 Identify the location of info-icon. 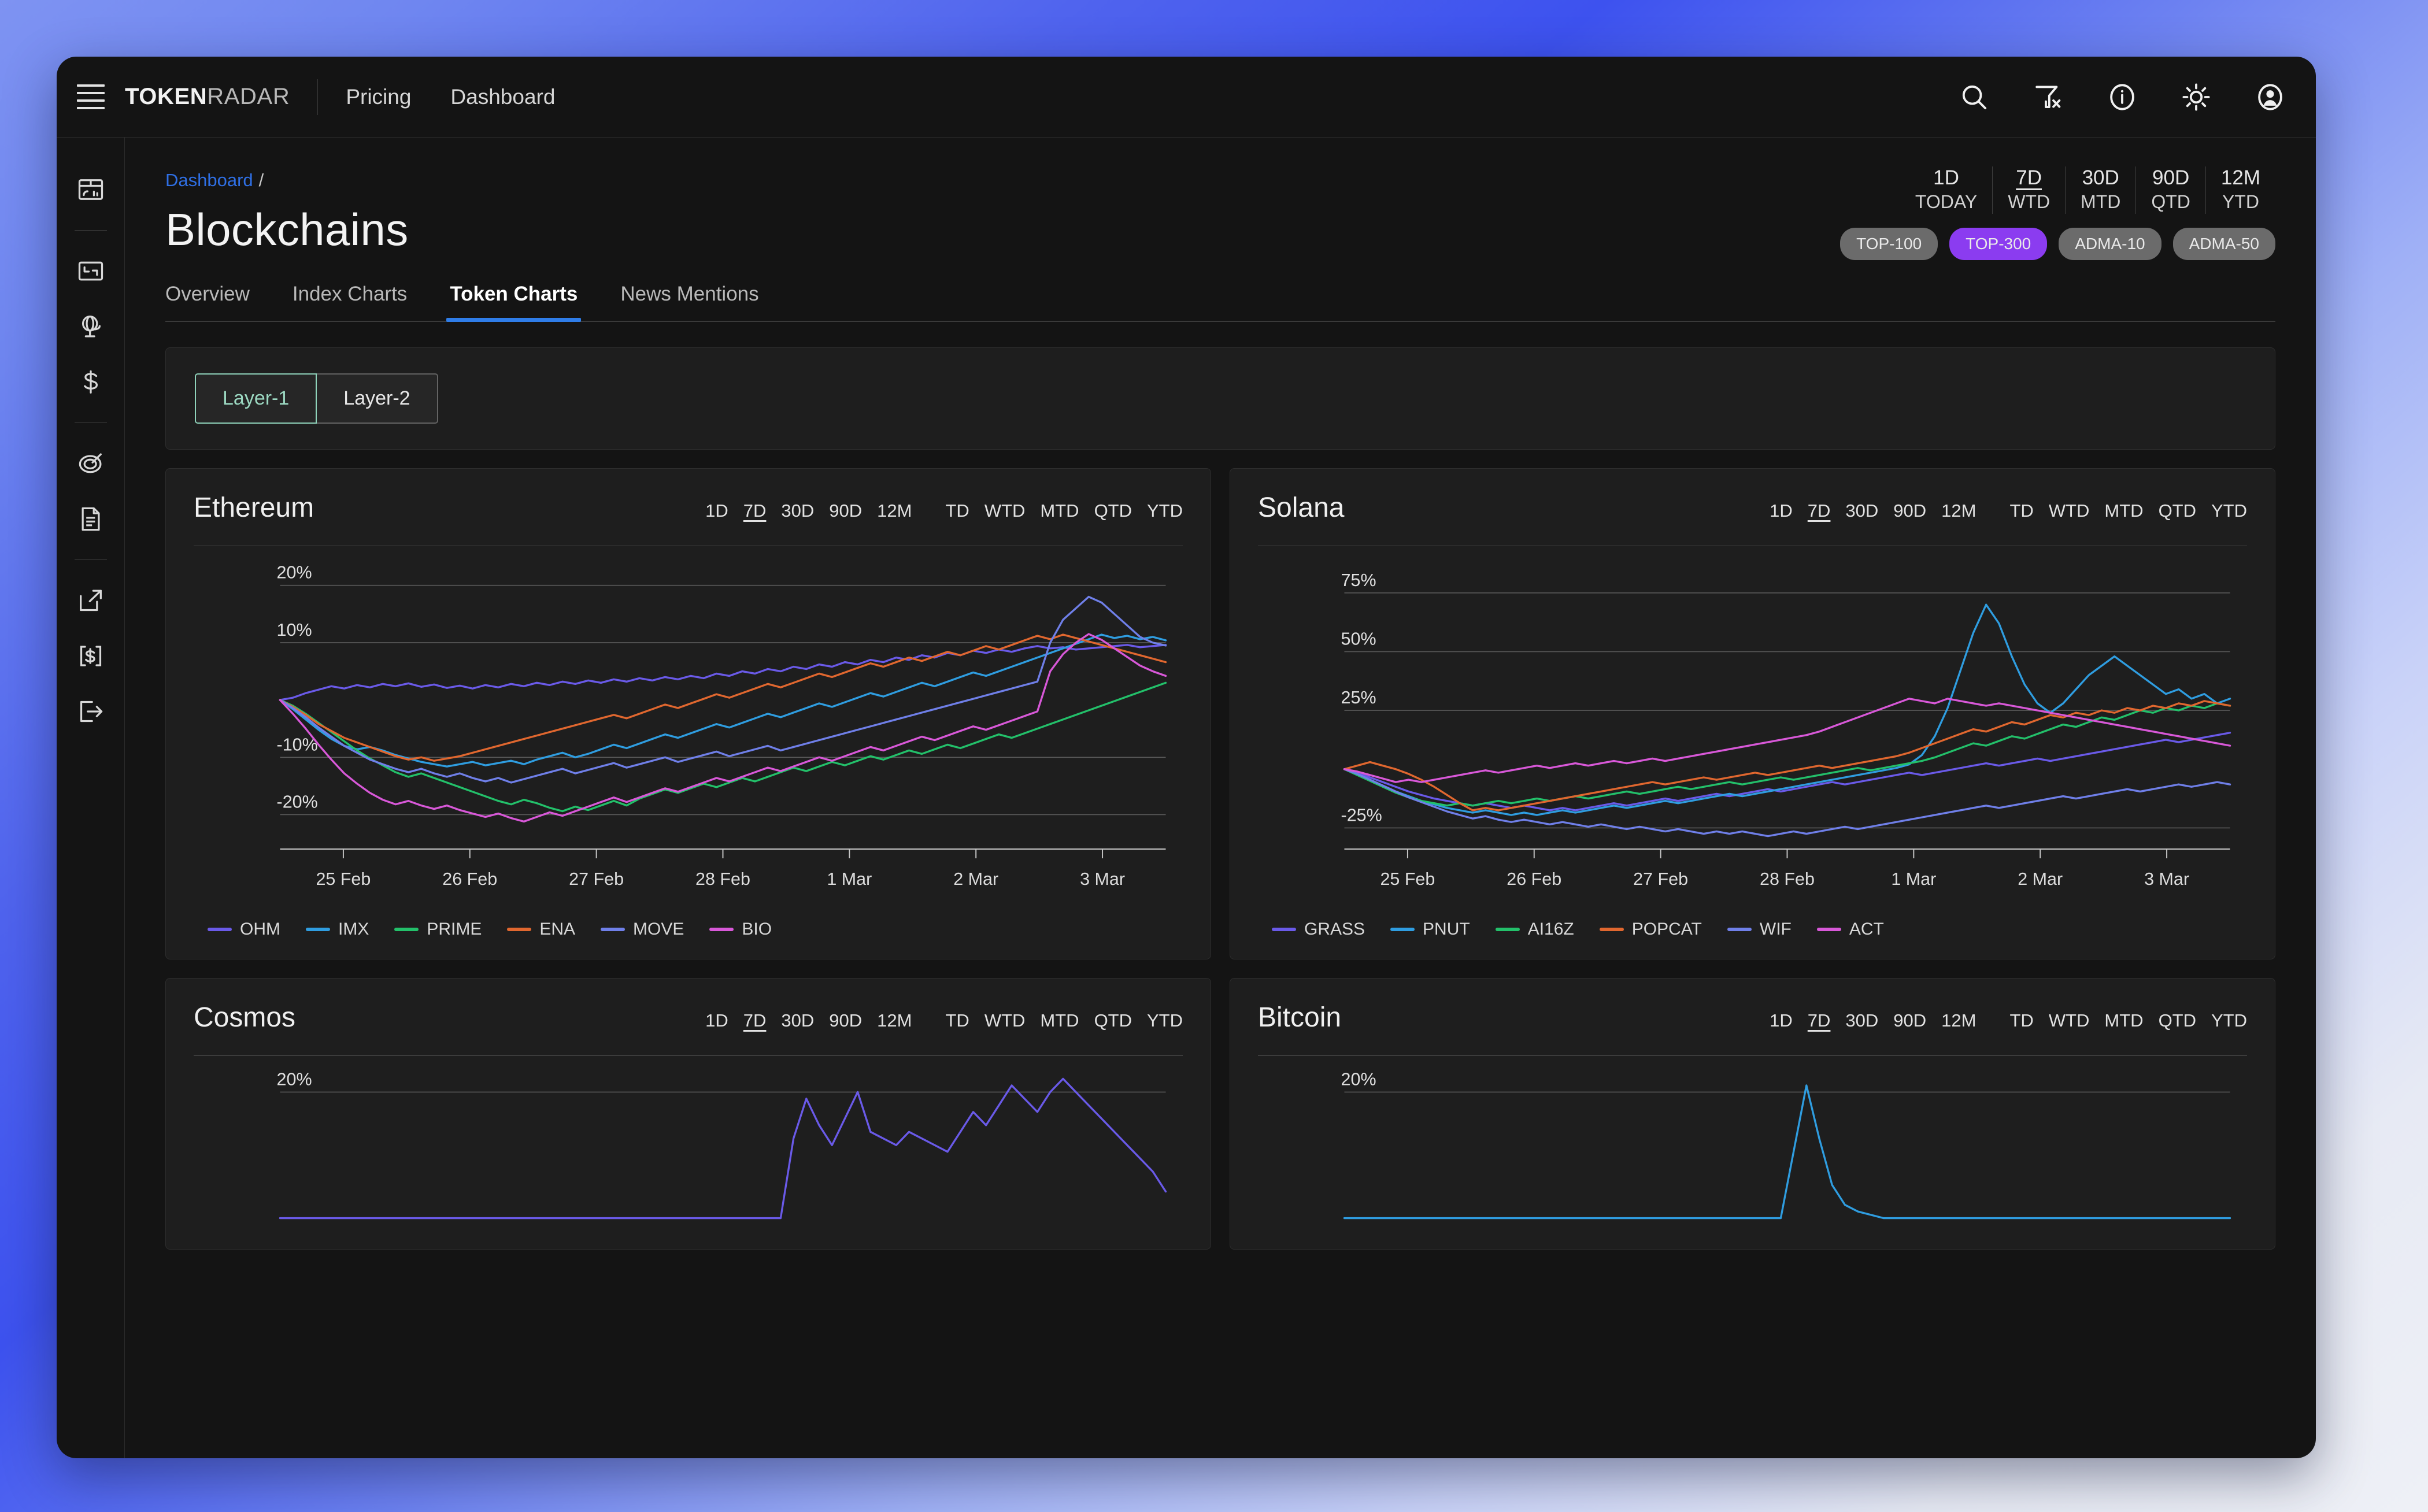
(2122, 97).